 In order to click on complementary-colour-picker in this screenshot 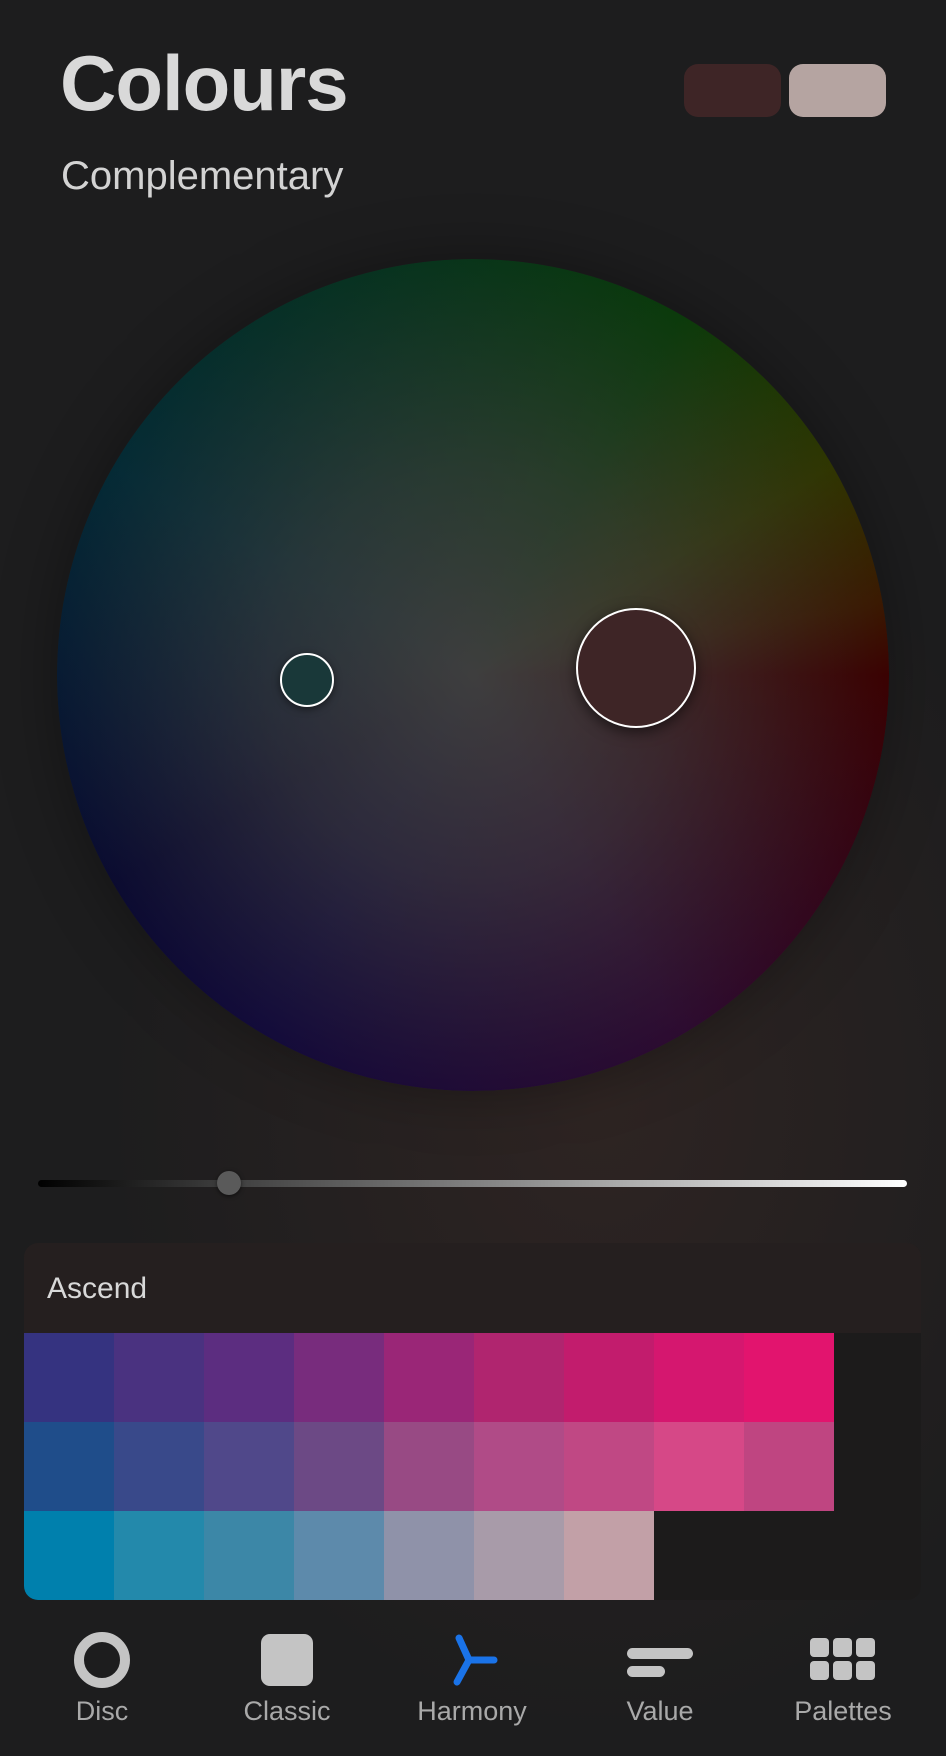, I will do `click(307, 680)`.